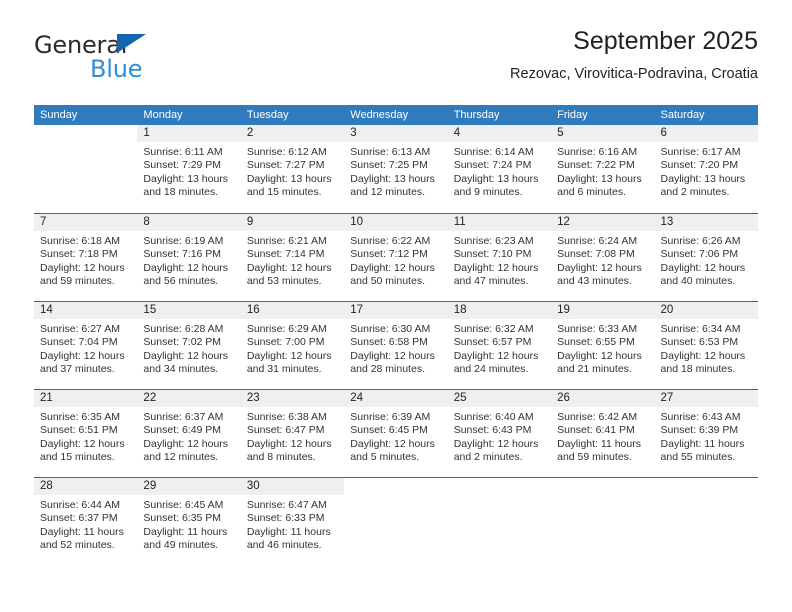  Describe the element at coordinates (353, 133) in the screenshot. I see `day-number: 3` at that location.